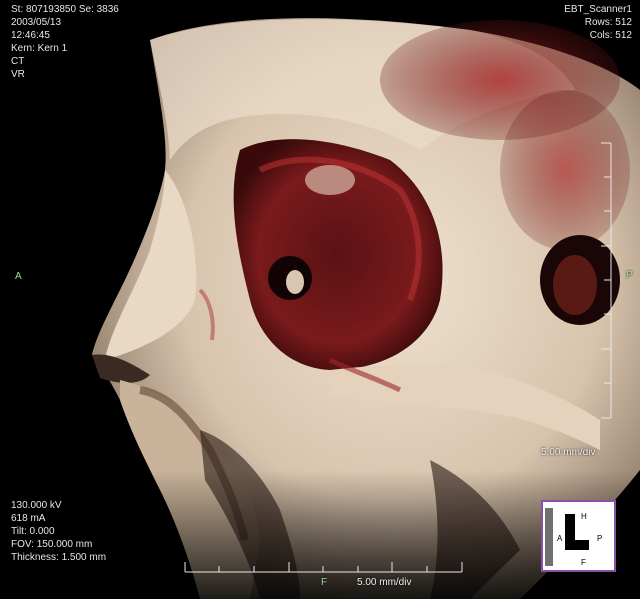 Image resolution: width=640 pixels, height=599 pixels. Describe the element at coordinates (36, 22) in the screenshot. I see `study-date-text: 2003/05/13` at that location.